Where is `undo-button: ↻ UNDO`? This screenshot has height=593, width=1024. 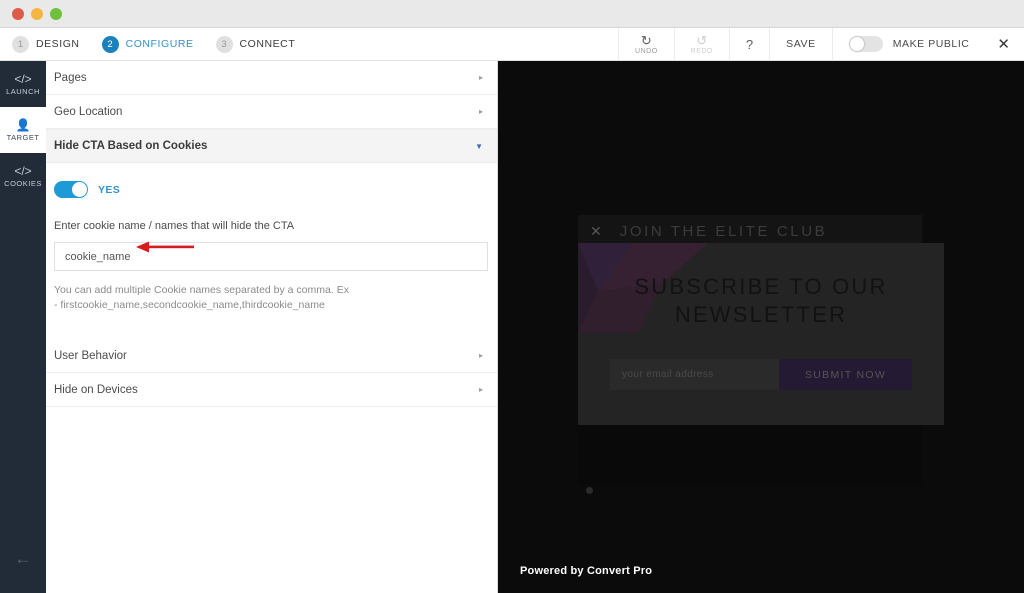
undo-button: ↻ UNDO is located at coordinates (646, 44).